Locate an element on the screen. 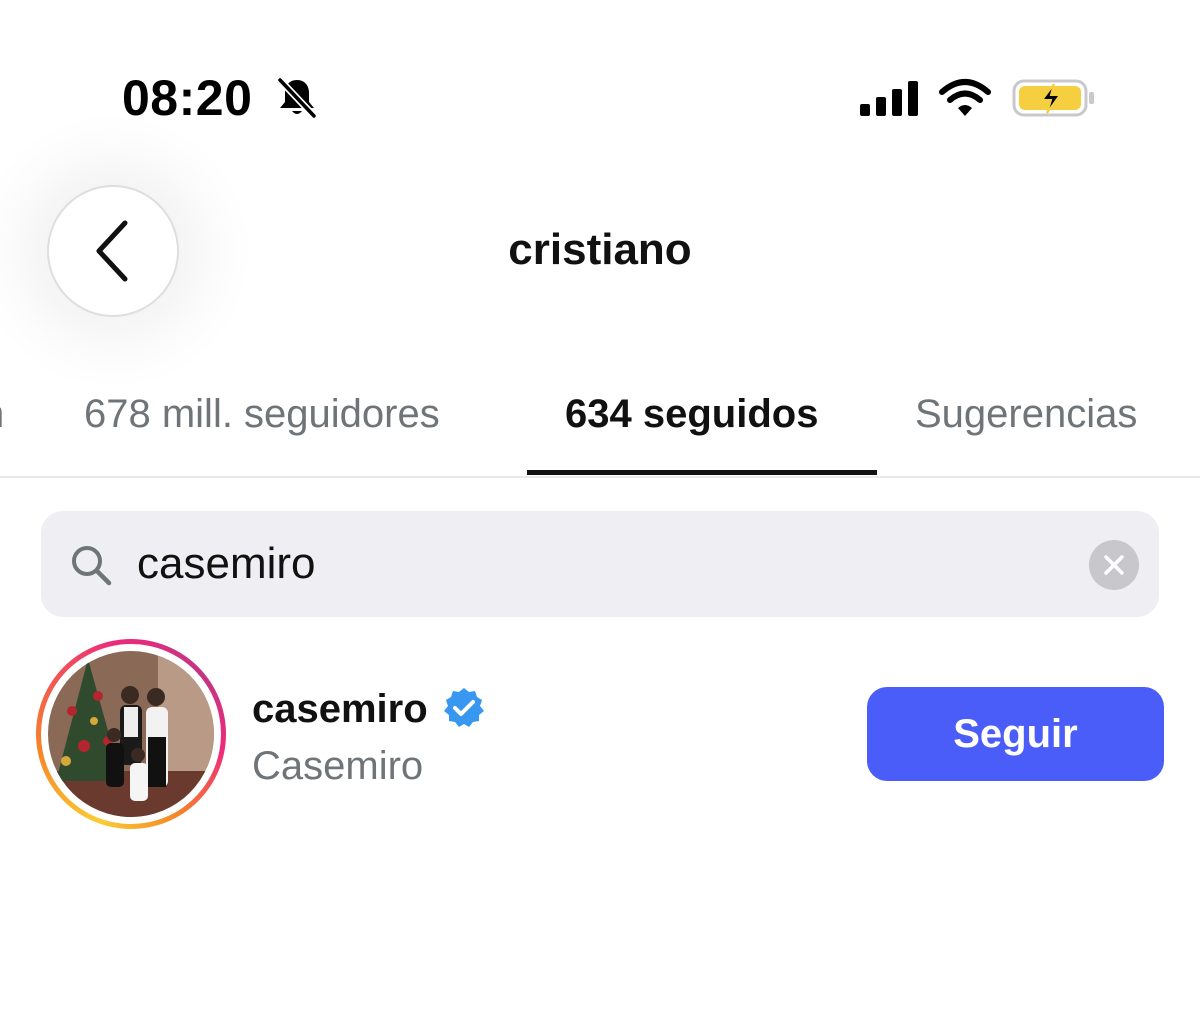  clear-x-icon is located at coordinates (1114, 565).